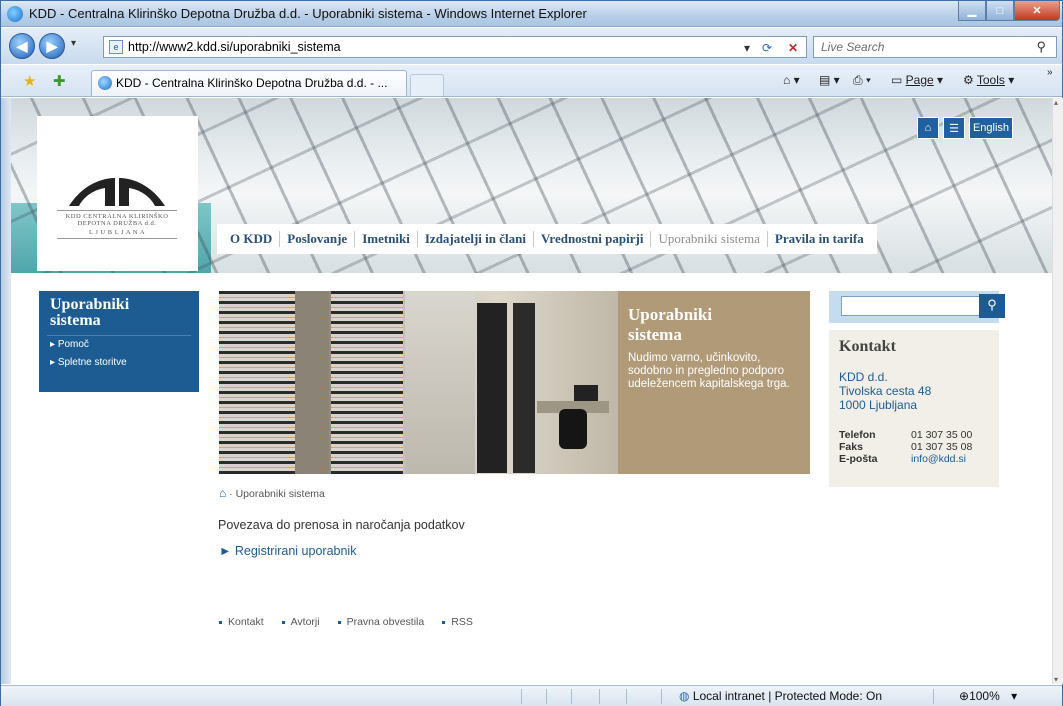  What do you see at coordinates (767, 48) in the screenshot?
I see `refresh-icon: ⟳` at bounding box center [767, 48].